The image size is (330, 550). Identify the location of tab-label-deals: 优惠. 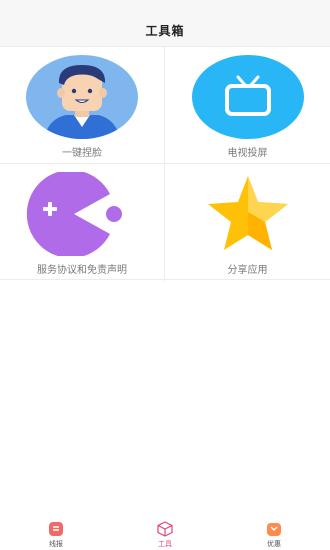
(274, 544).